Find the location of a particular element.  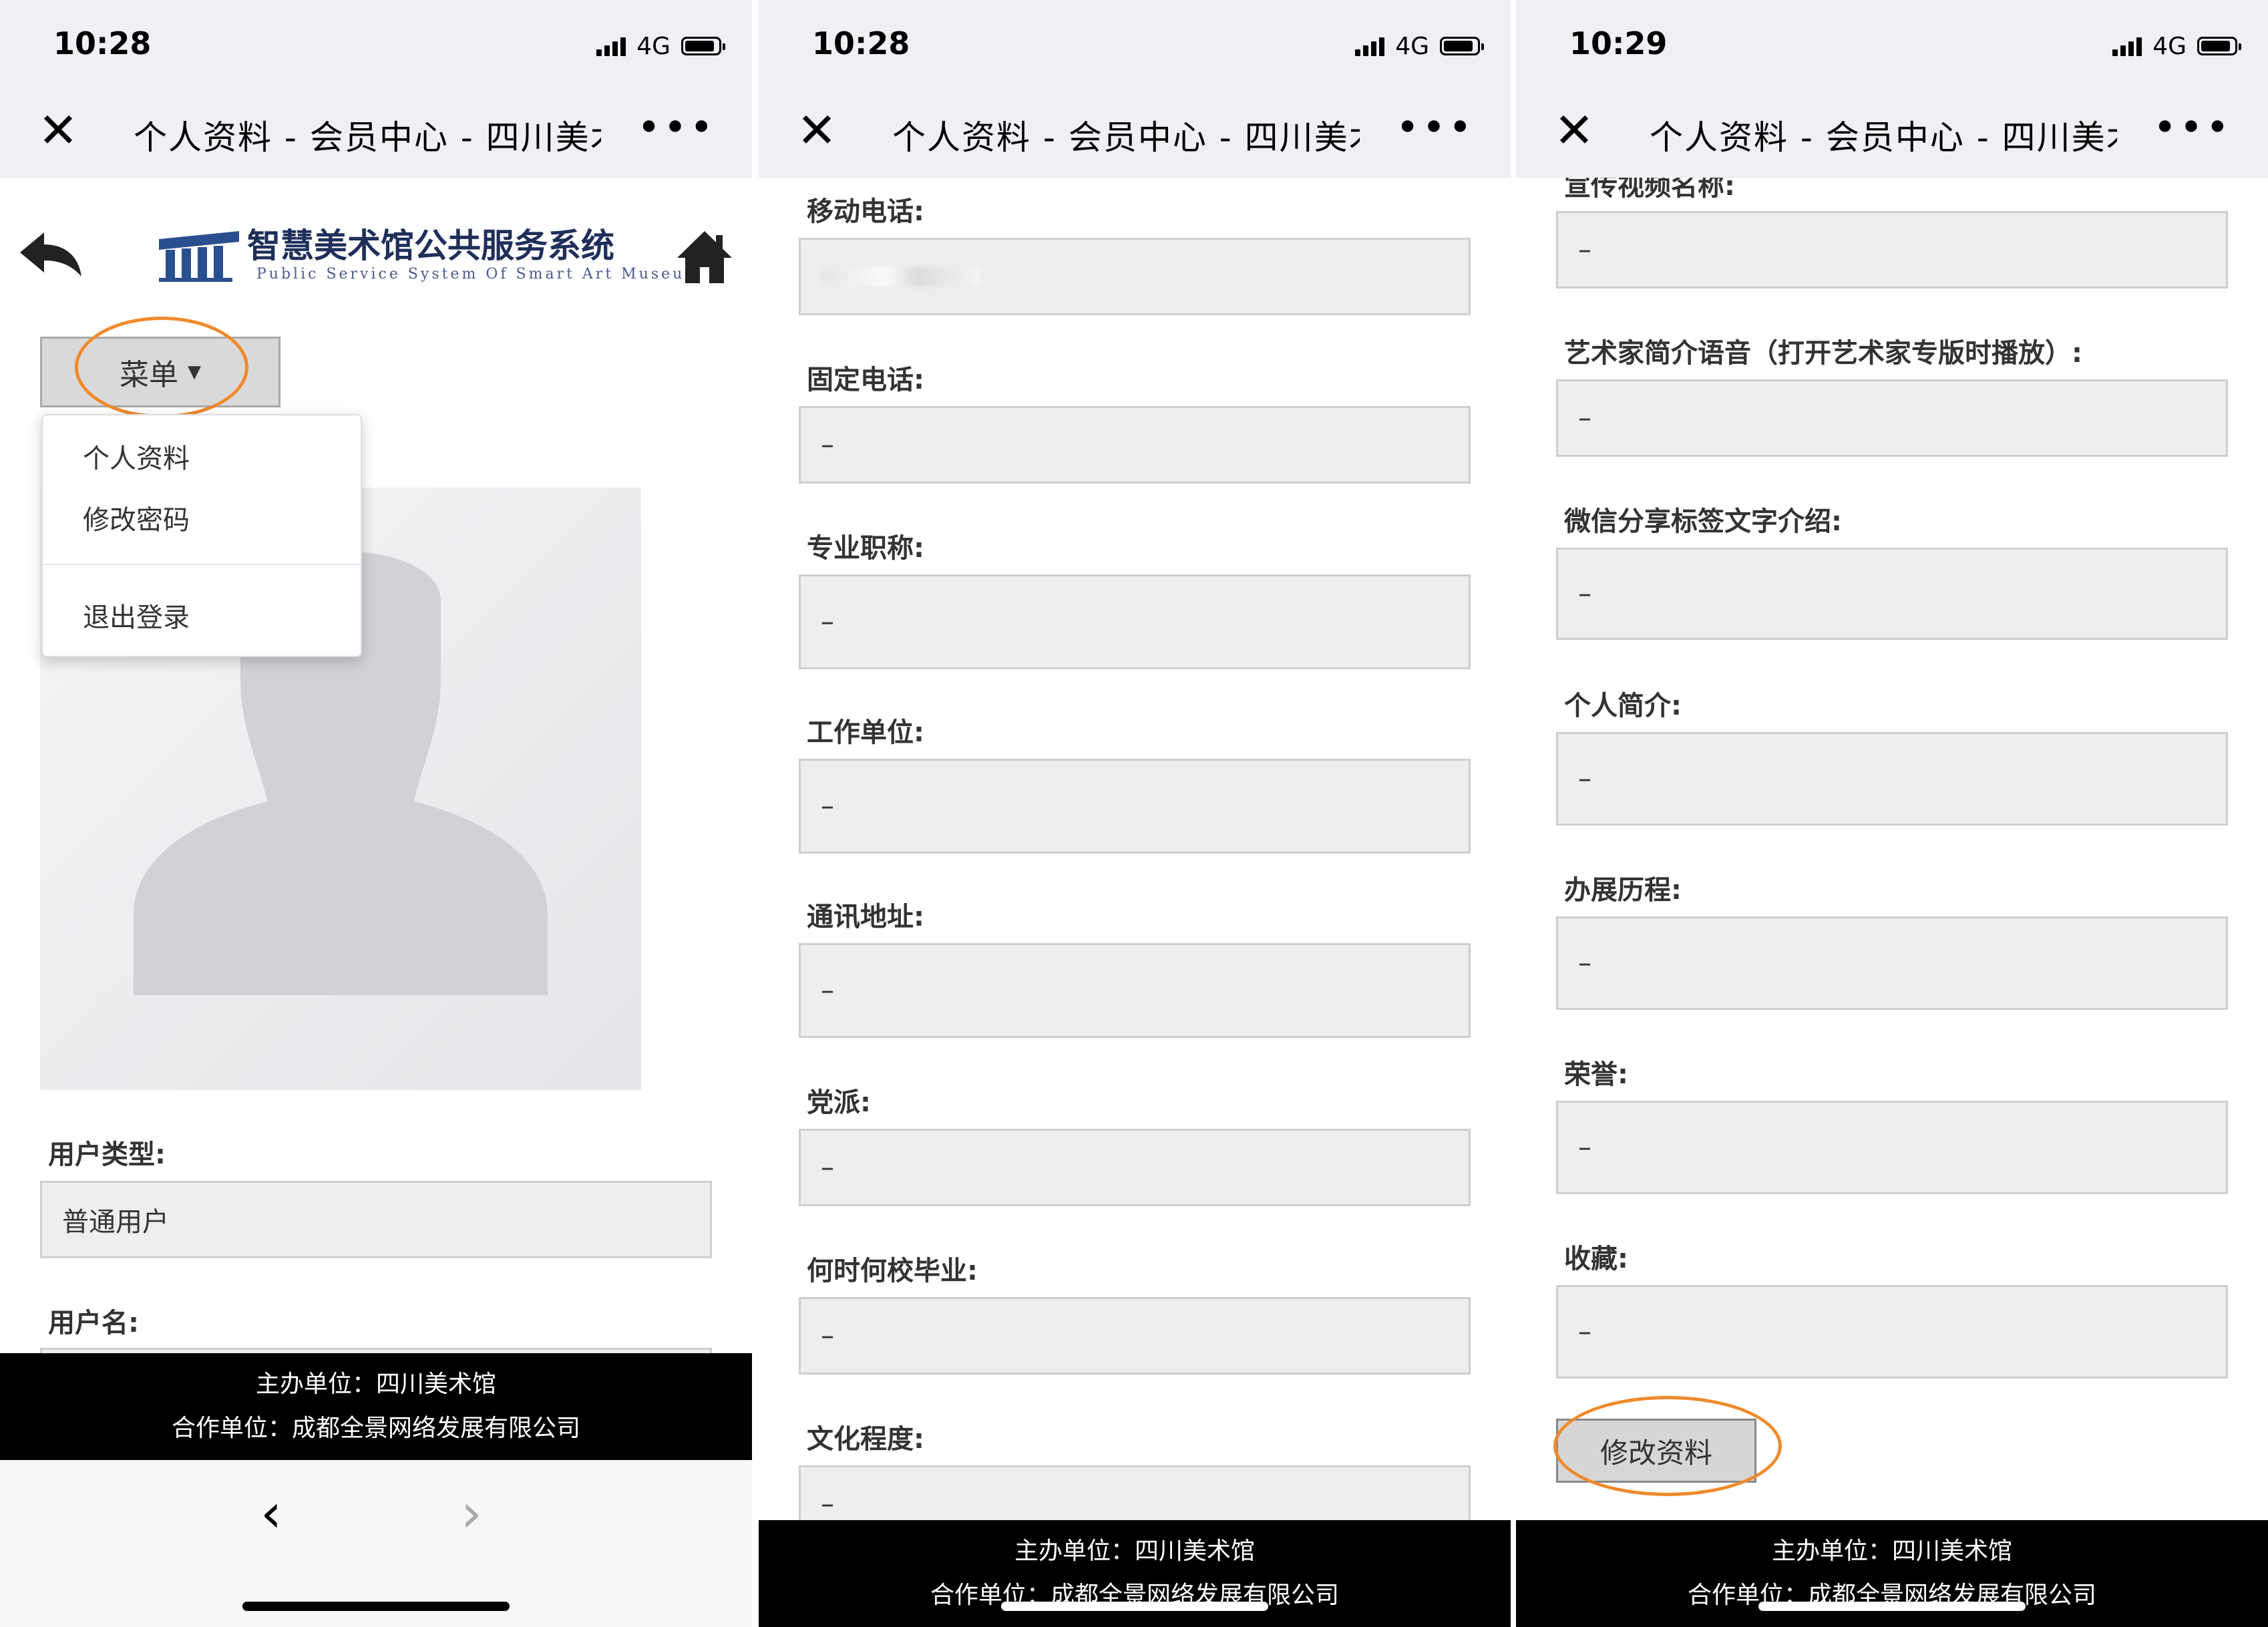

field-label: 个人简介: is located at coordinates (1623, 706).